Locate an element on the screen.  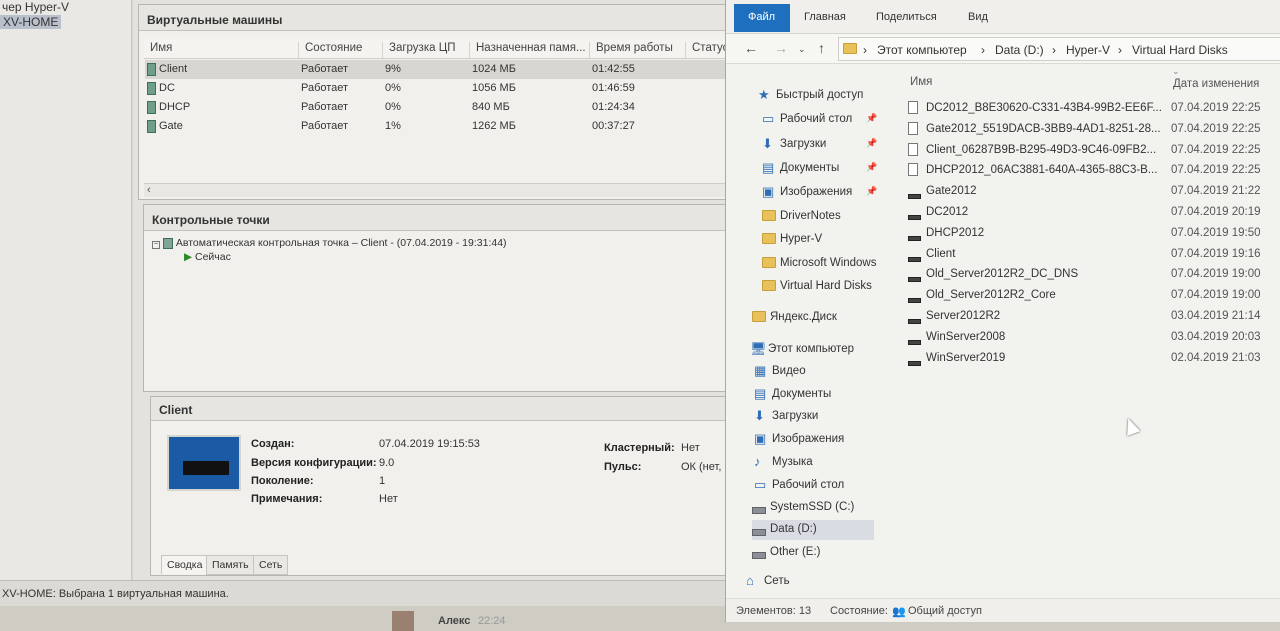
avatar is located at coordinates (403, 621).